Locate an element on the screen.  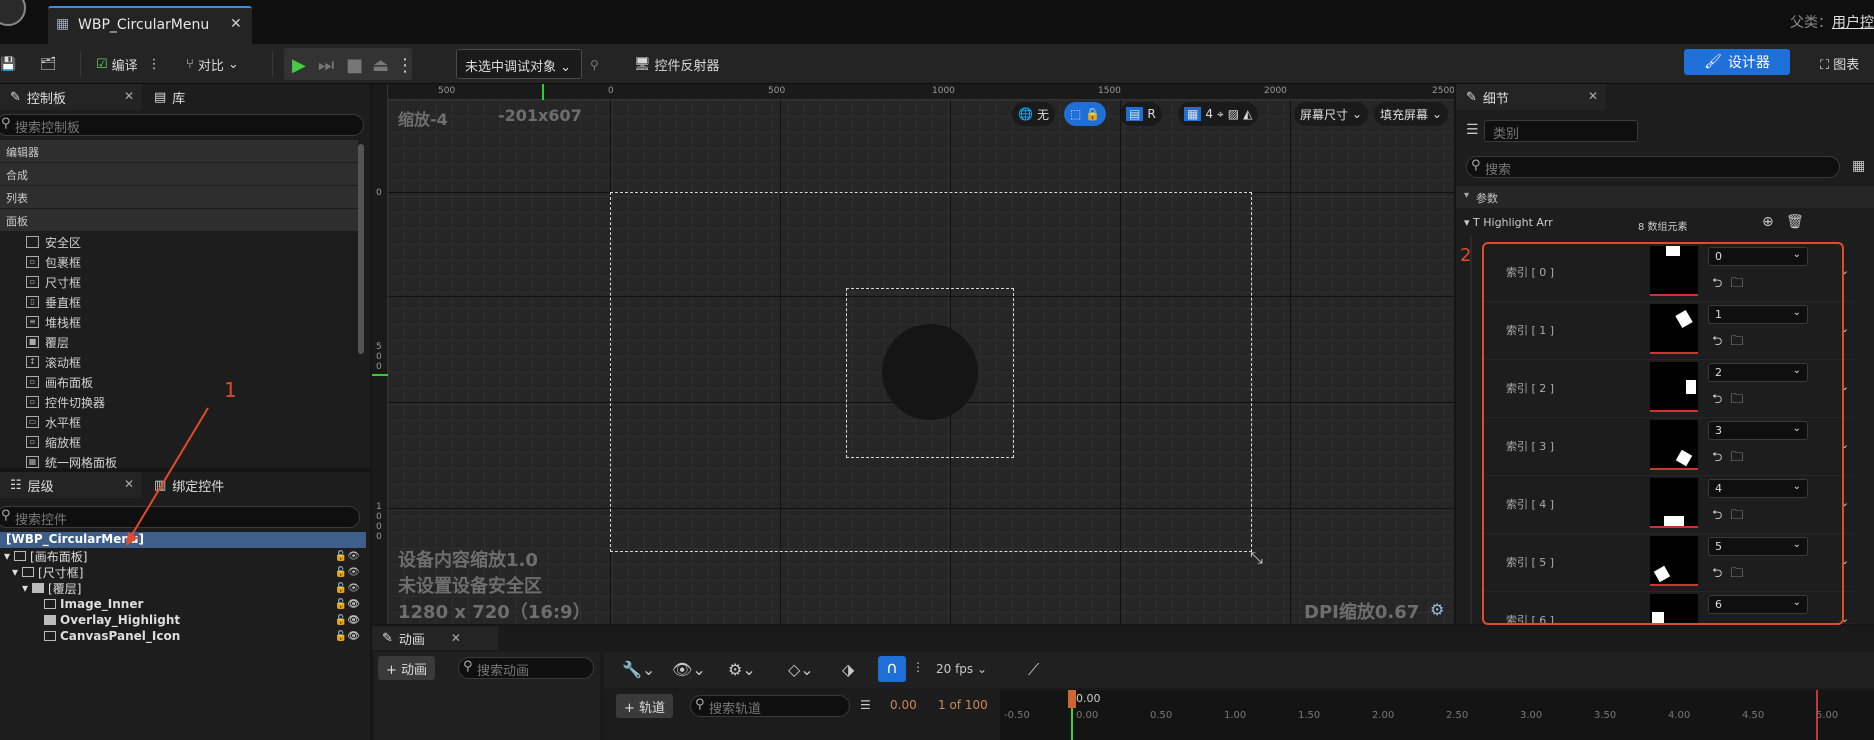
selection-lock-toggle: ⬚ 🔒 is located at coordinates (1085, 114).